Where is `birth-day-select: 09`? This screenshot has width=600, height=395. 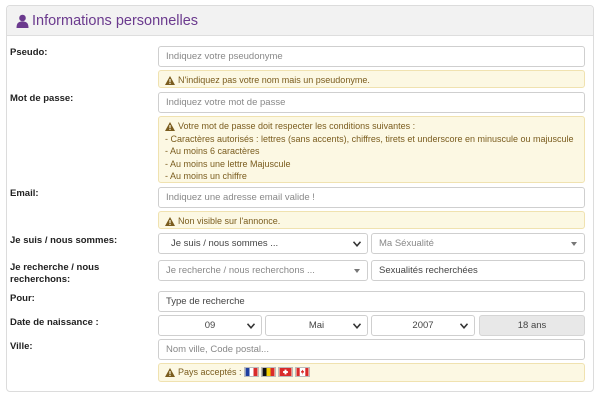
birth-day-select: 09 is located at coordinates (210, 325).